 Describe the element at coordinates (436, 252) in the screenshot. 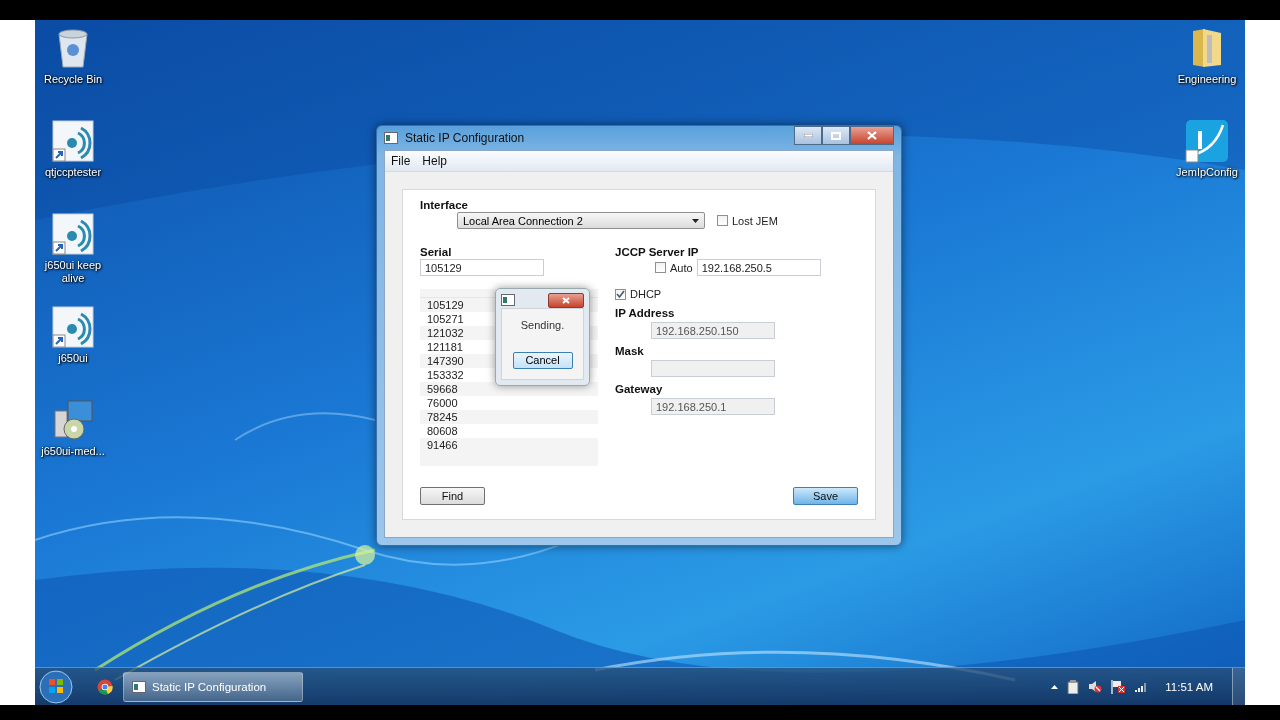

I see `field-label: Serial` at that location.